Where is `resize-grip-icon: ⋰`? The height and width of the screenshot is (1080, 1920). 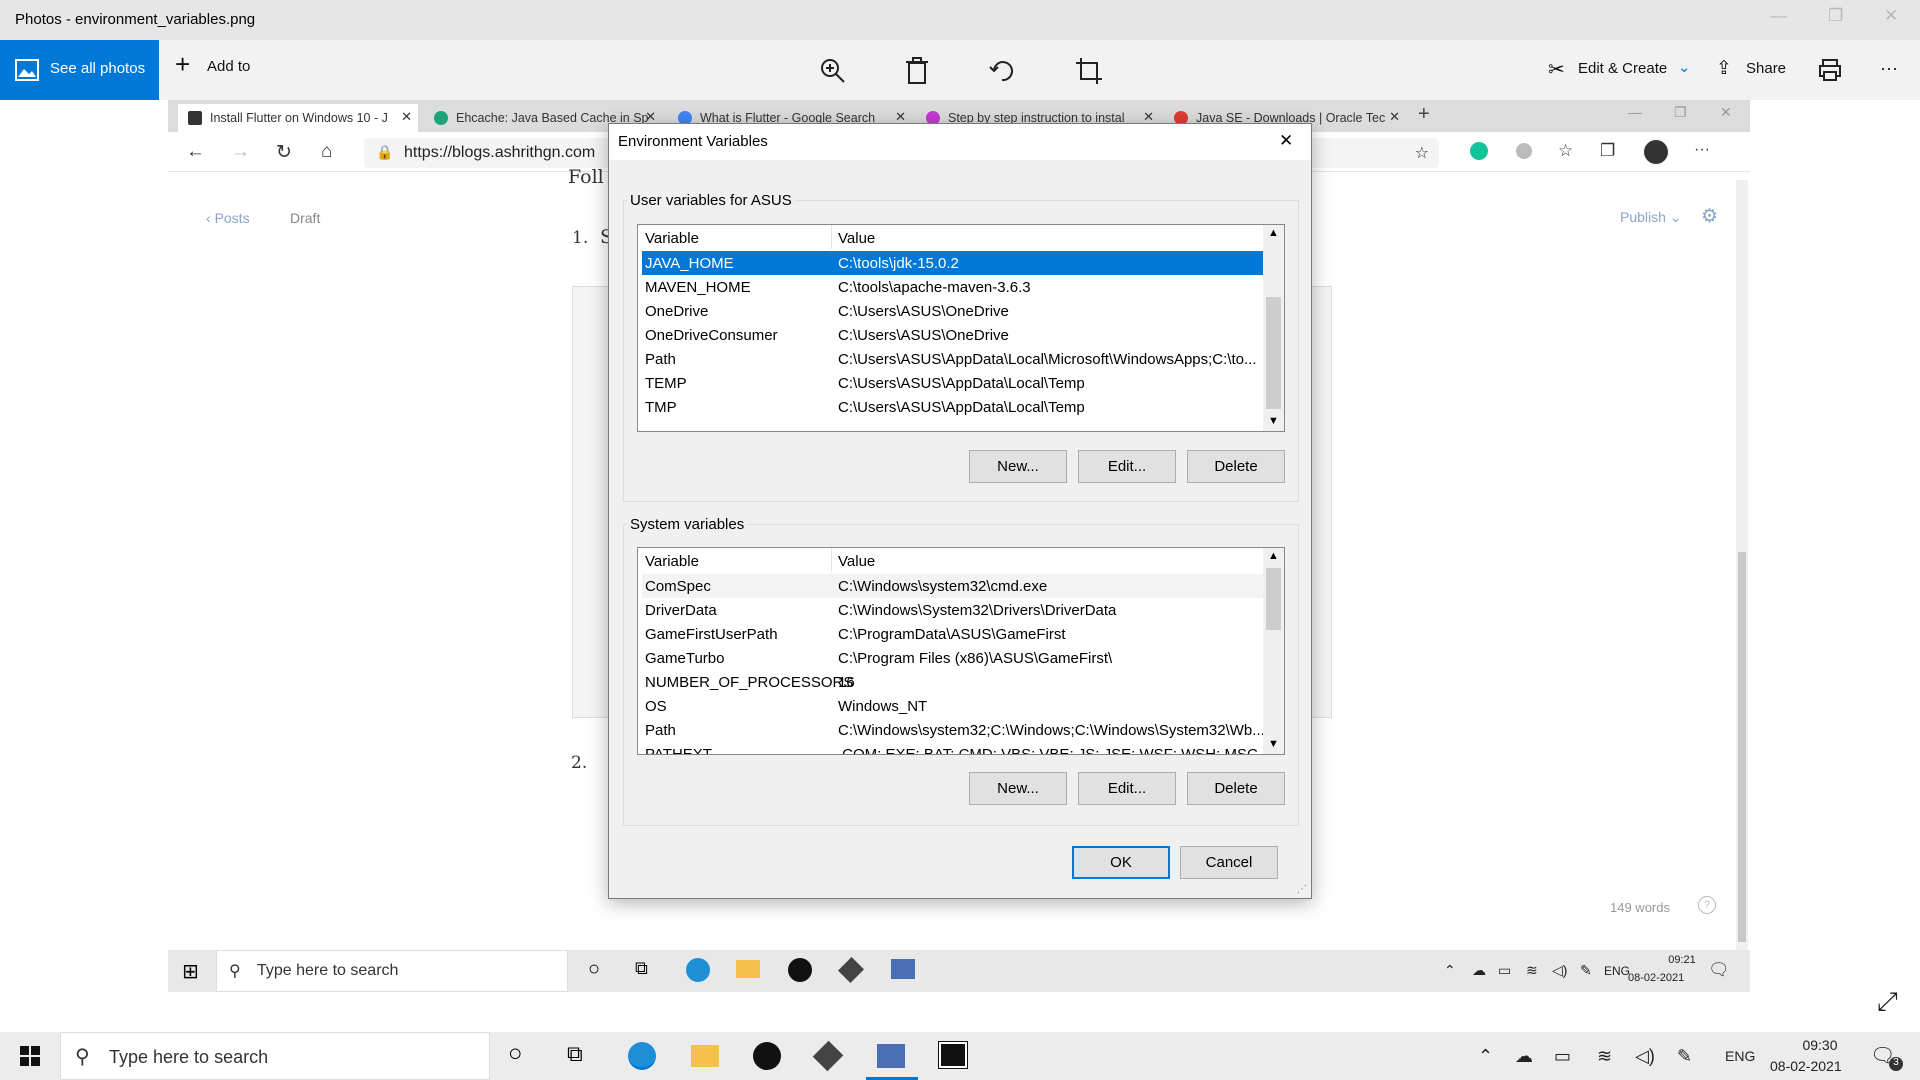
resize-grip-icon: ⋰ is located at coordinates (1302, 889).